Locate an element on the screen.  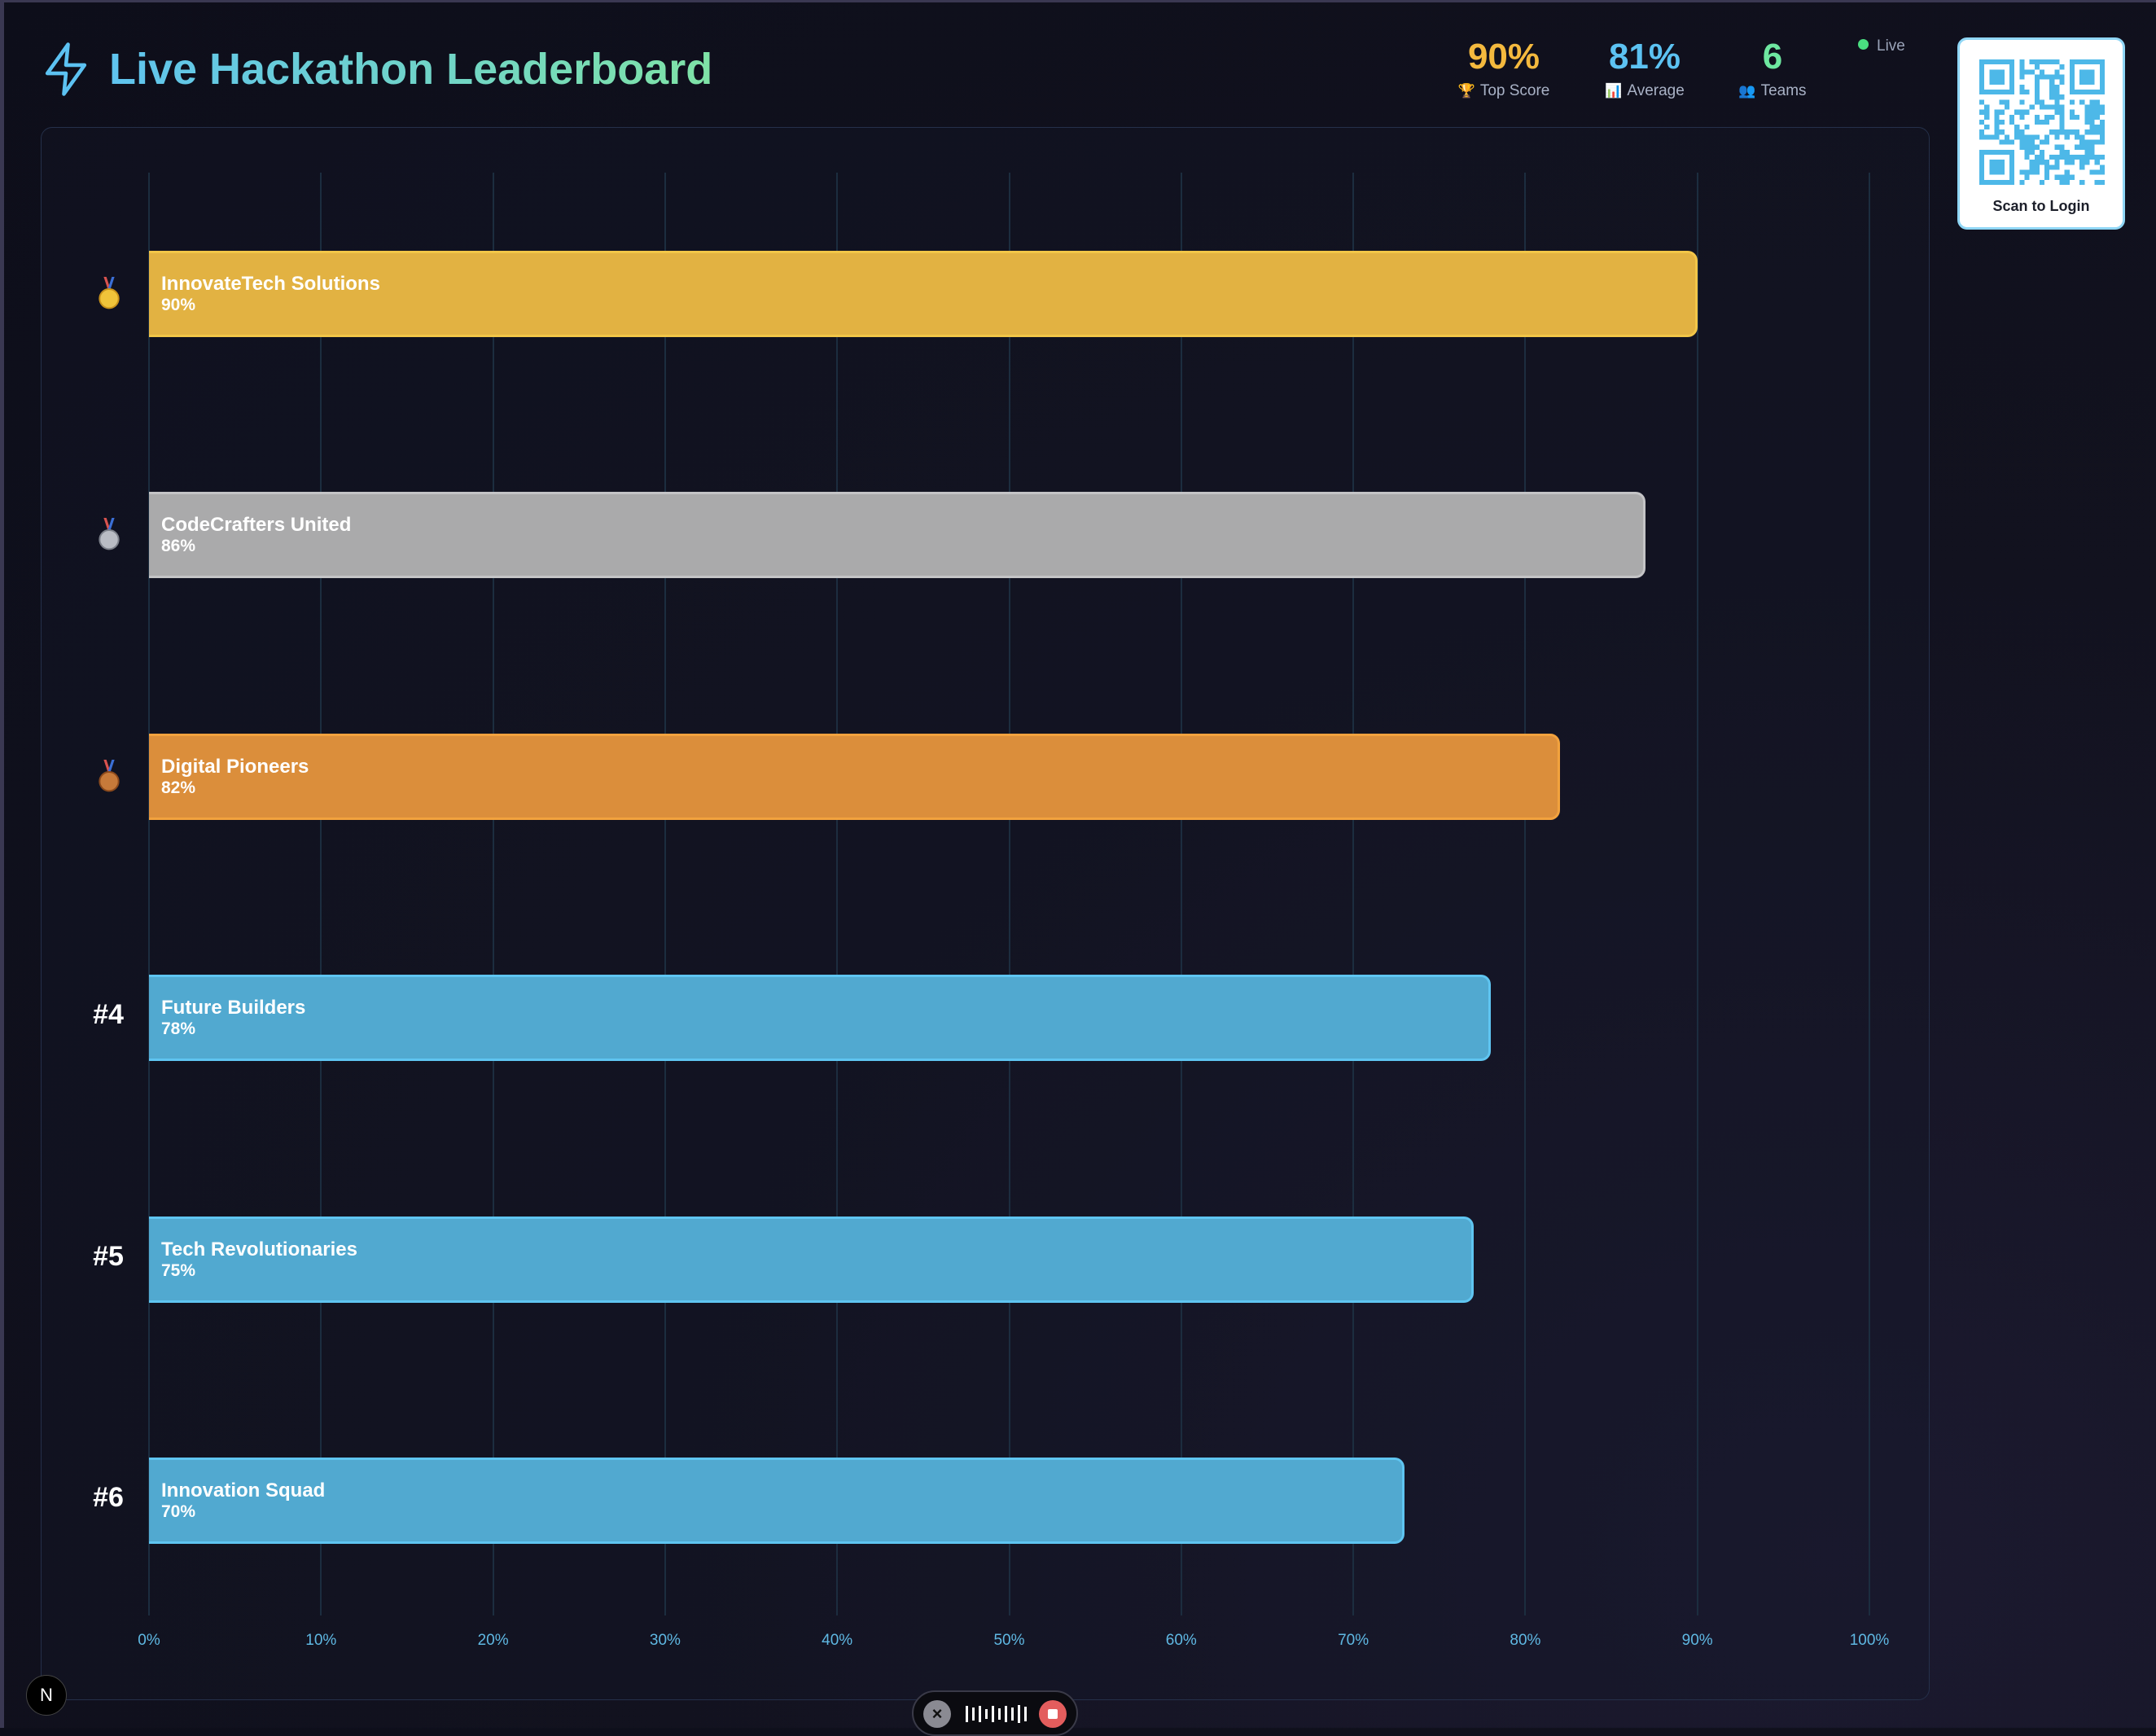
window-top-edge is located at coordinates (1078, 1).